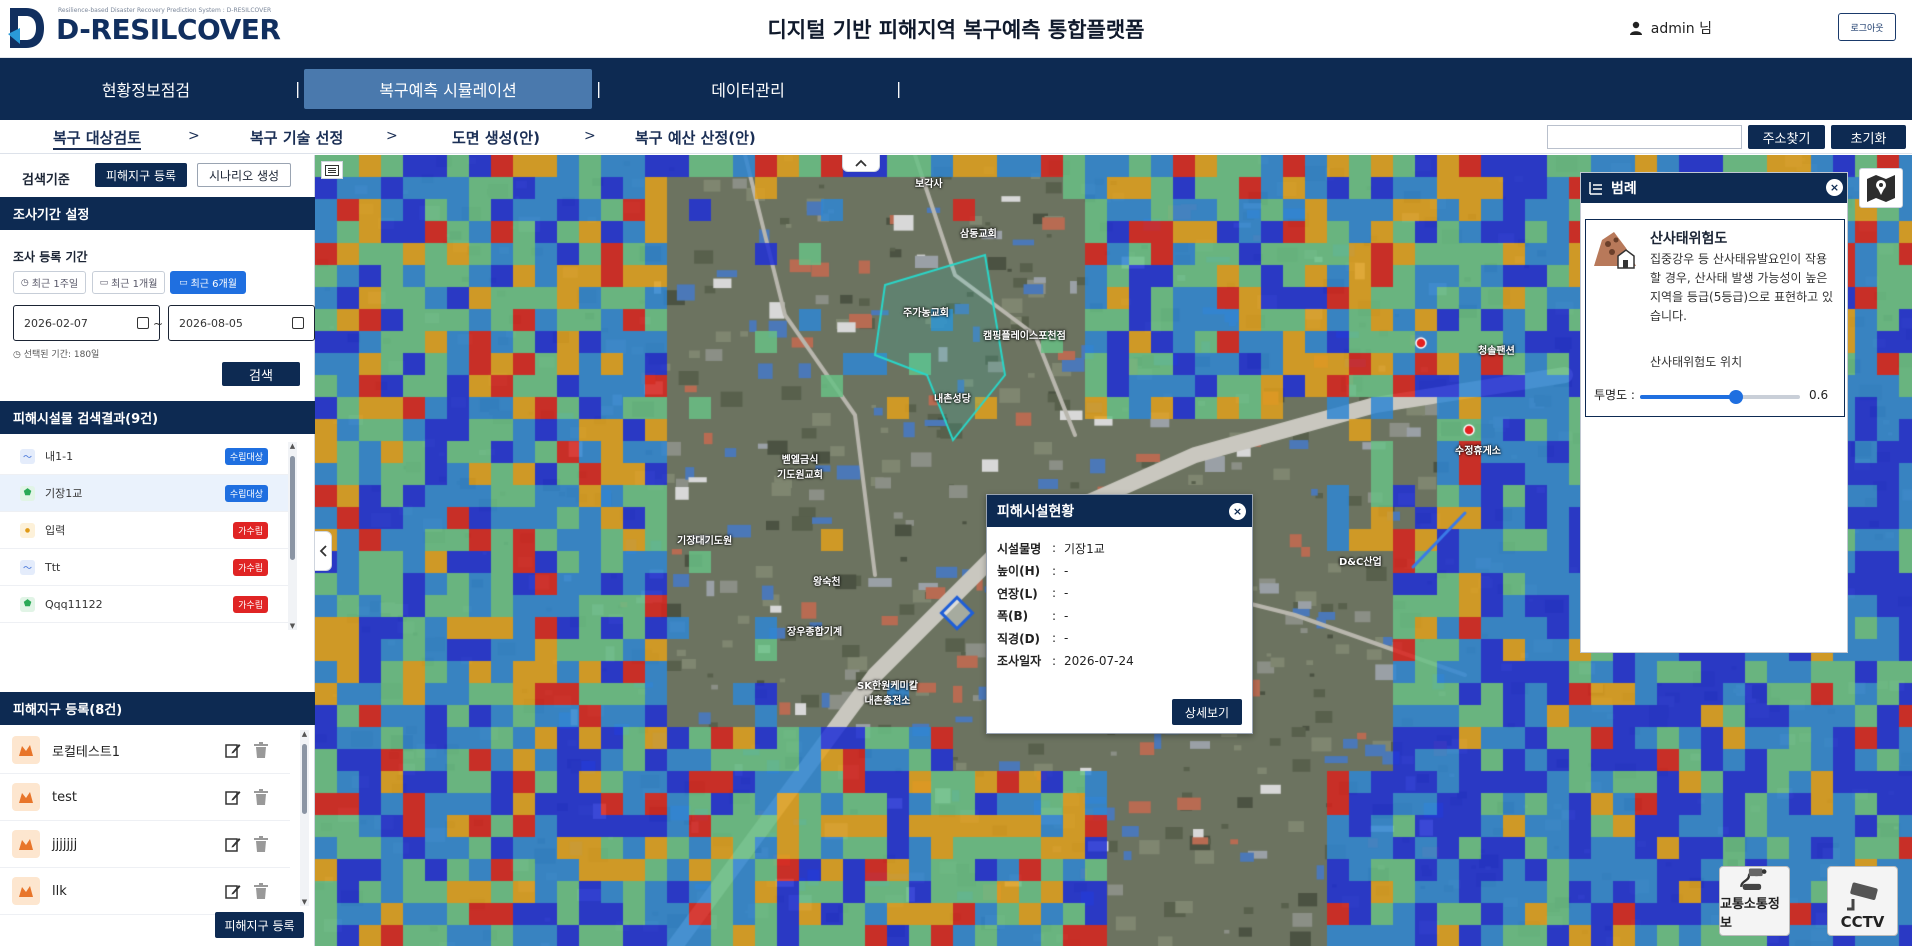 This screenshot has width=1912, height=946. What do you see at coordinates (1207, 712) in the screenshot?
I see `detail-view-button: 상세보기` at bounding box center [1207, 712].